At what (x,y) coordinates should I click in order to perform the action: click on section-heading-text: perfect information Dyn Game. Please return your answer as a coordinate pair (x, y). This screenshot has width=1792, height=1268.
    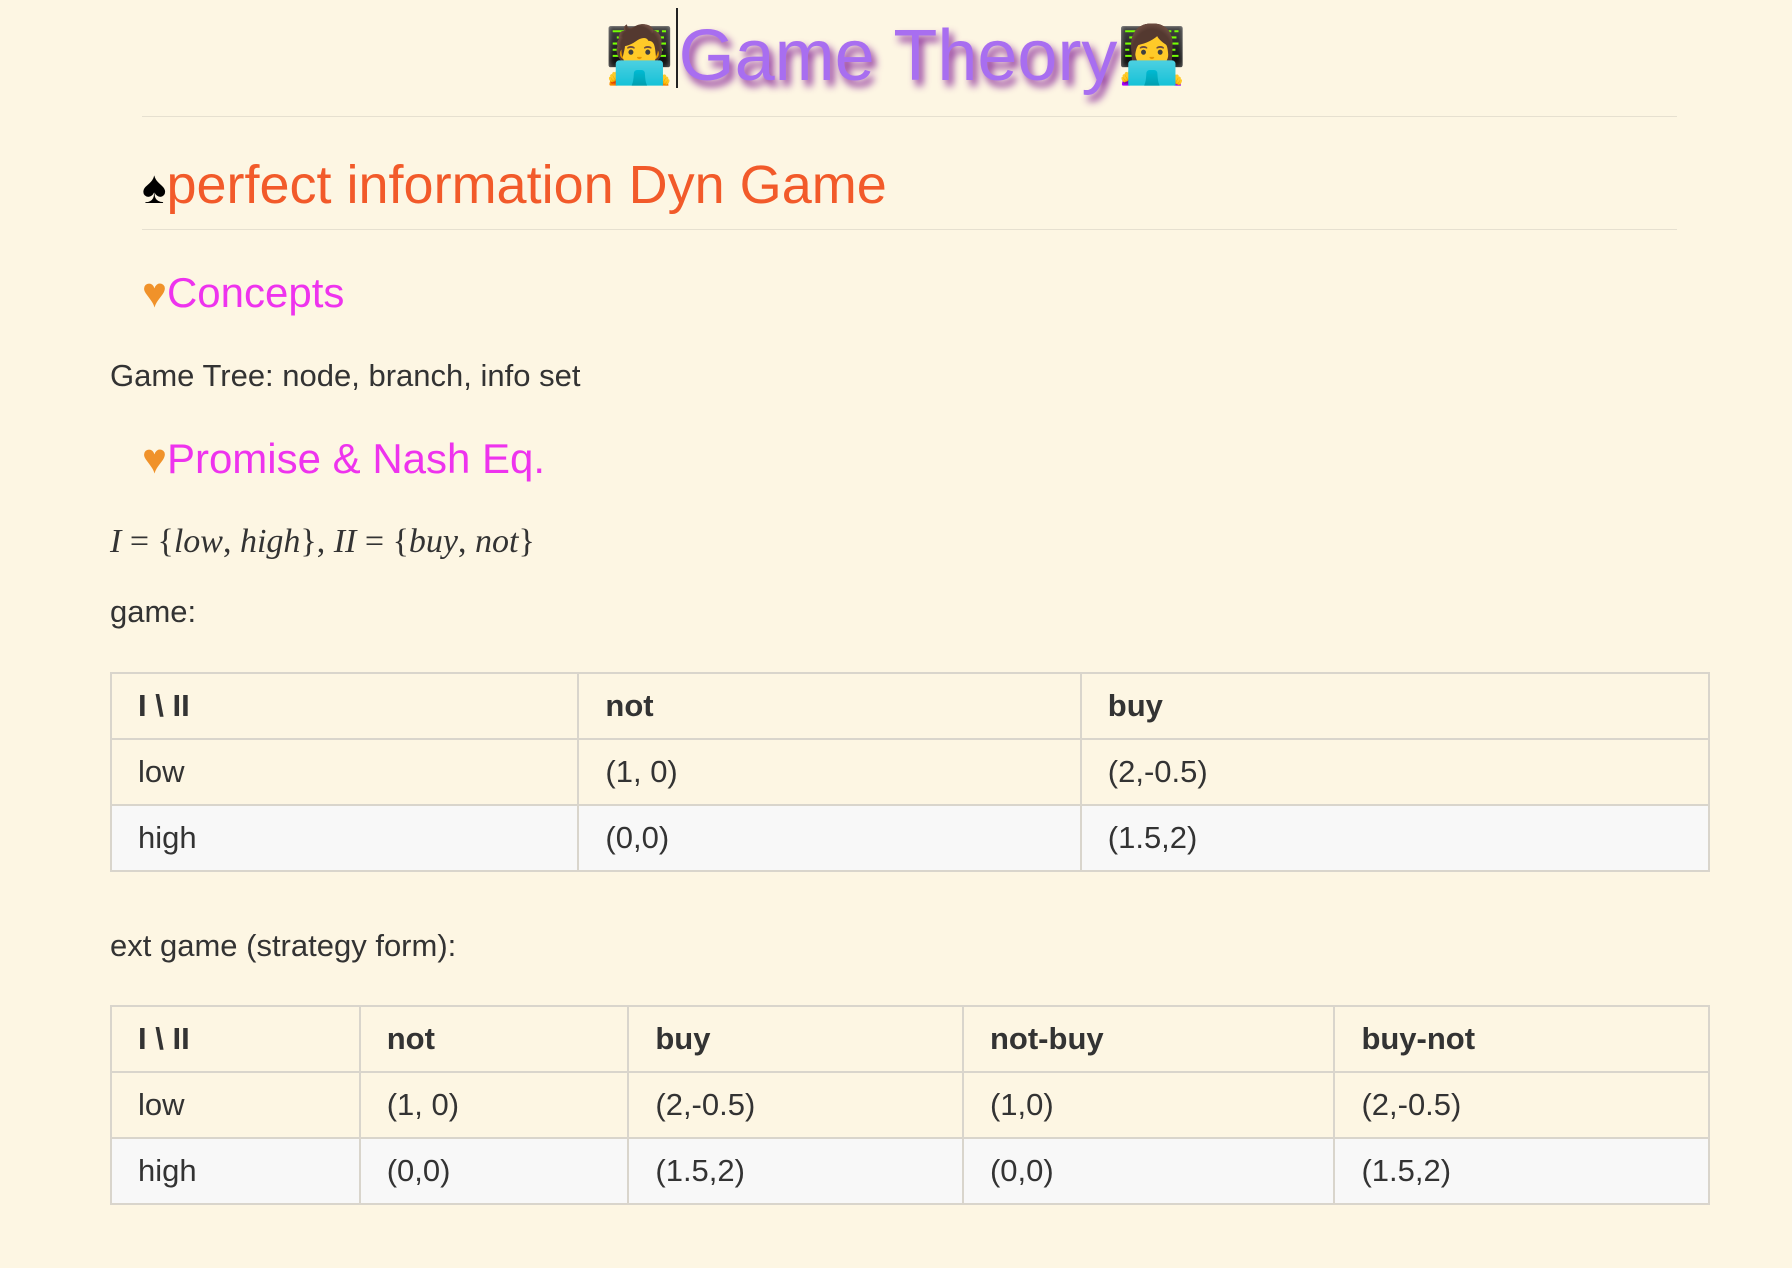
    Looking at the image, I should click on (526, 185).